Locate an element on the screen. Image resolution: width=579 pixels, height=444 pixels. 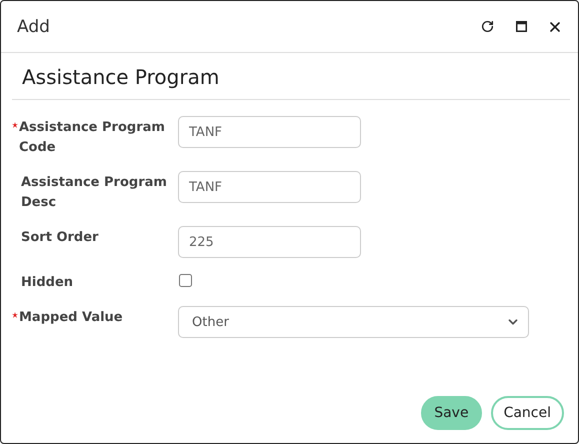
form-heading: Assistance Program is located at coordinates (291, 76).